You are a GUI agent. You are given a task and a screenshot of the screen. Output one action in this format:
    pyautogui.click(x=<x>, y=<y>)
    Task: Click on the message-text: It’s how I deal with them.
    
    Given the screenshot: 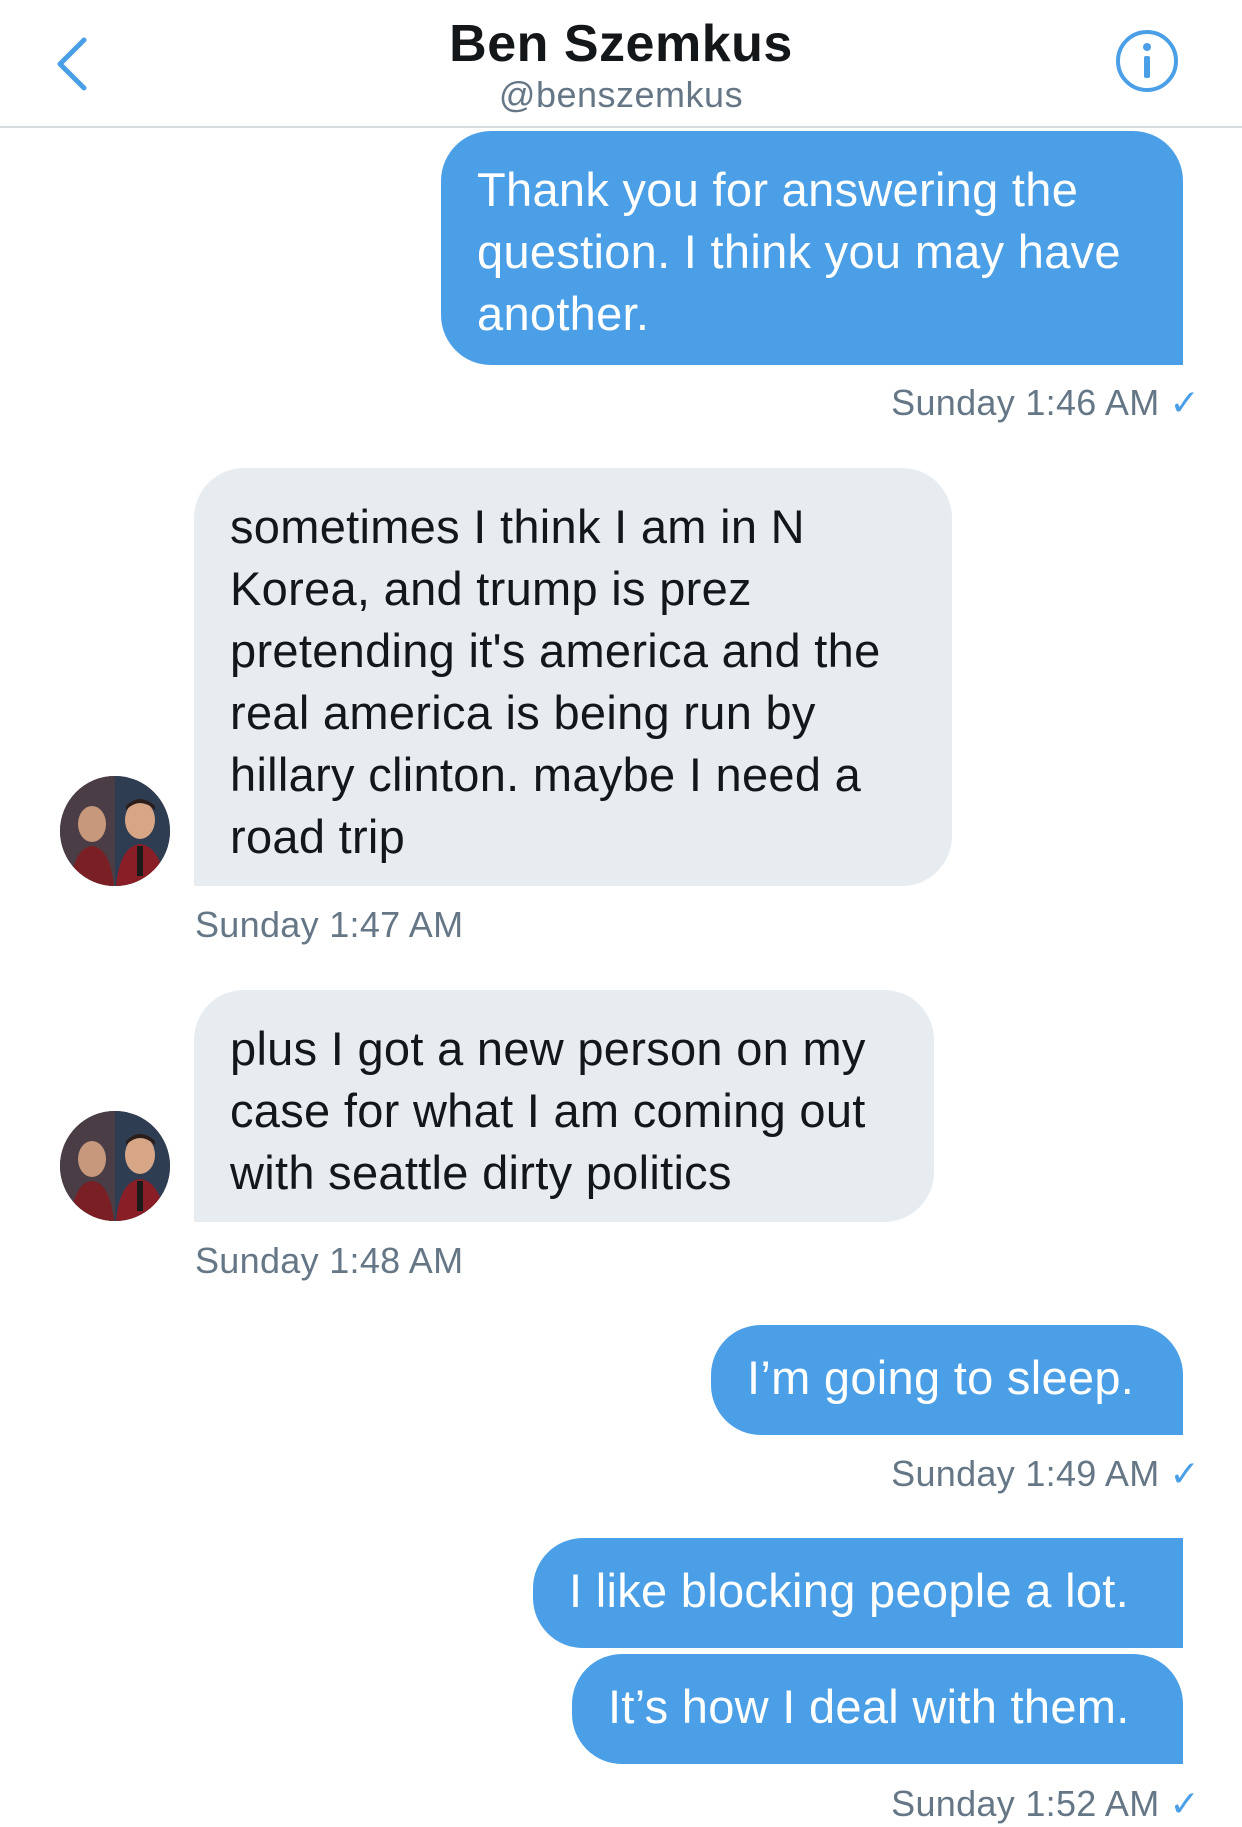 What is the action you would take?
    pyautogui.click(x=869, y=1706)
    